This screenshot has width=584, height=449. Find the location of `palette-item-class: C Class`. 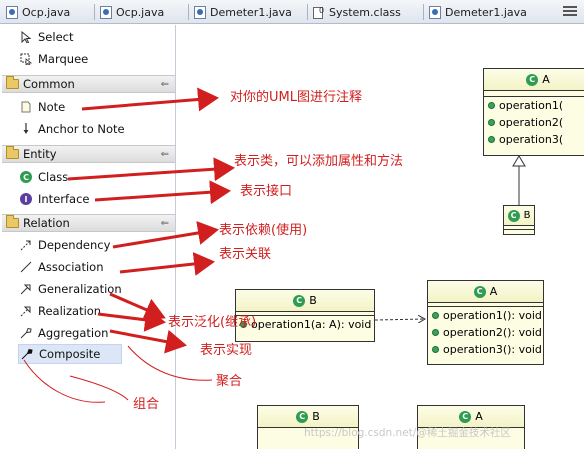

palette-item-class: C Class is located at coordinates (44, 177).